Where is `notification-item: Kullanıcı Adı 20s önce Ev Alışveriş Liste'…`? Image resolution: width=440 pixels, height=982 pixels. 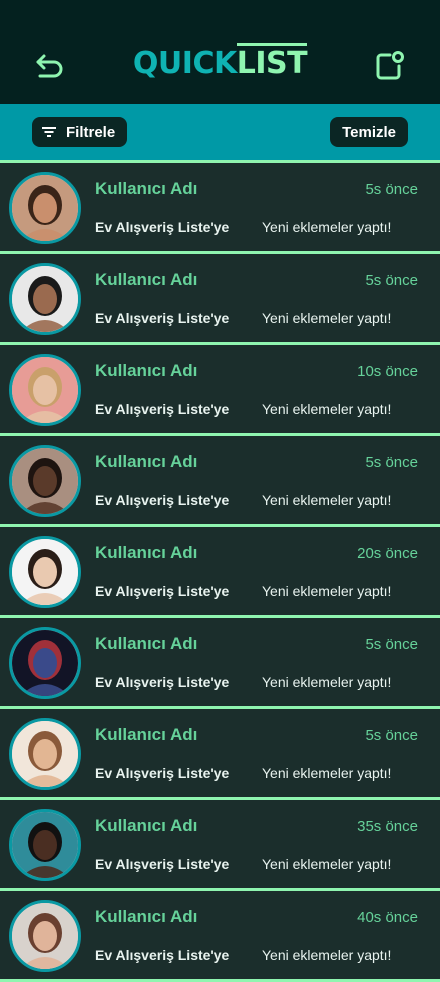
notification-item: Kullanıcı Adı 20s önce Ev Alışveriş Liste'… is located at coordinates (220, 572).